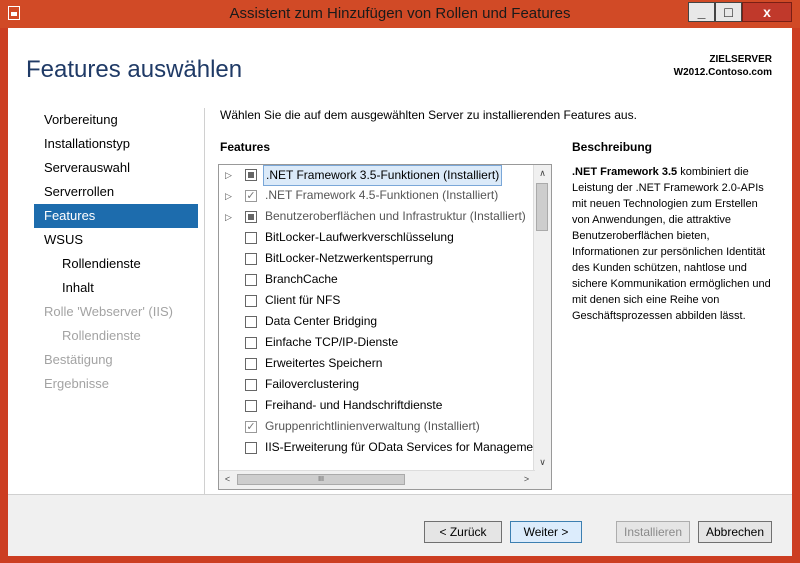  Describe the element at coordinates (463, 532) in the screenshot. I see `back-button: < Zurück` at that location.